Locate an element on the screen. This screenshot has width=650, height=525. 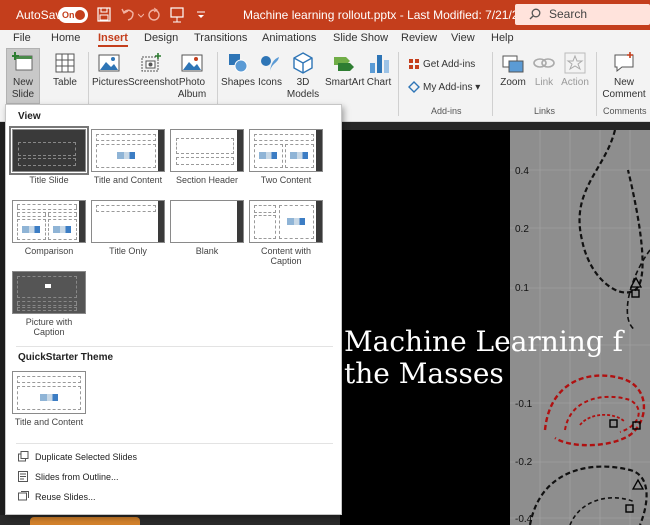
tab-file: File is located at coordinates (22, 39).